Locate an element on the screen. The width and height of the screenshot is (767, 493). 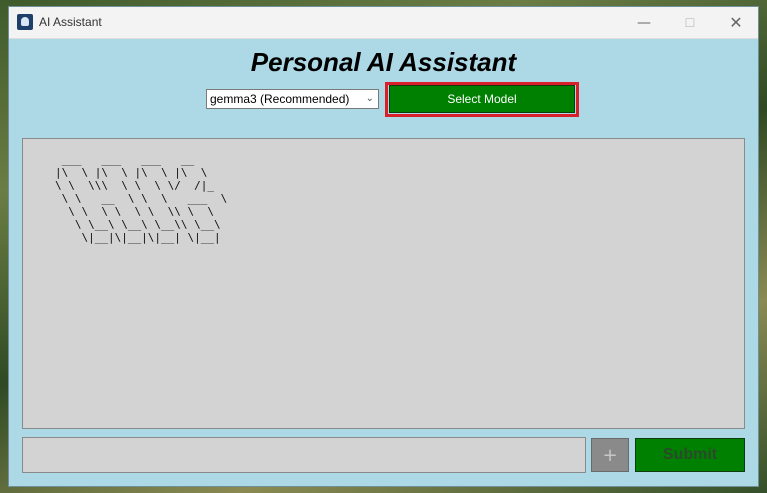
minimize-icon: — is located at coordinates (644, 22).